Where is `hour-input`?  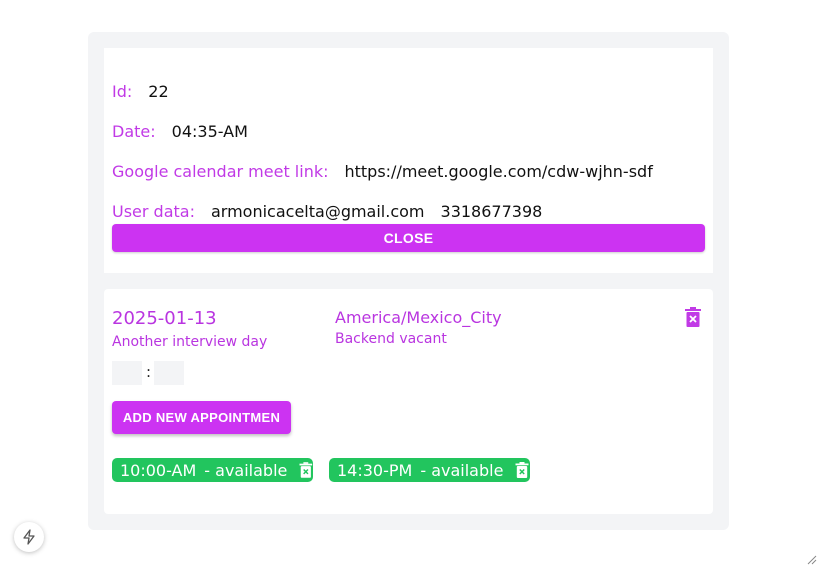 hour-input is located at coordinates (127, 373).